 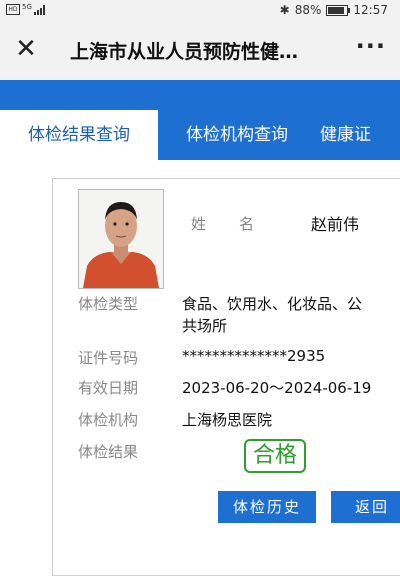 I want to click on close-icon: ✕, so click(x=26, y=50).